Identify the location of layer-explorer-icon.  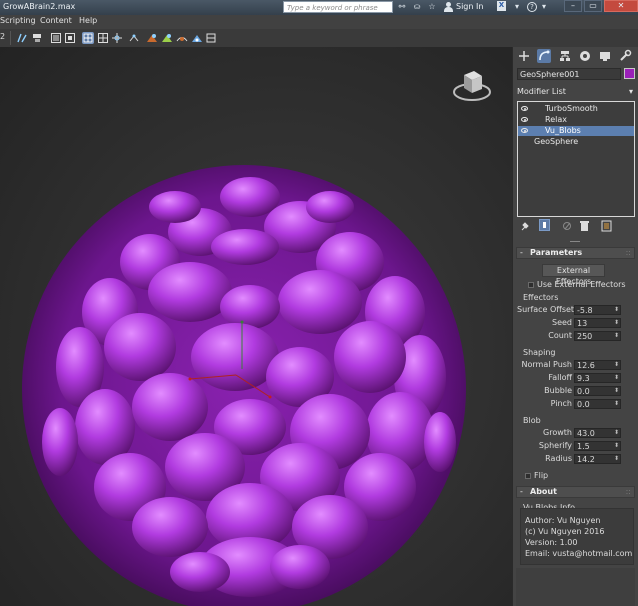
(197, 38).